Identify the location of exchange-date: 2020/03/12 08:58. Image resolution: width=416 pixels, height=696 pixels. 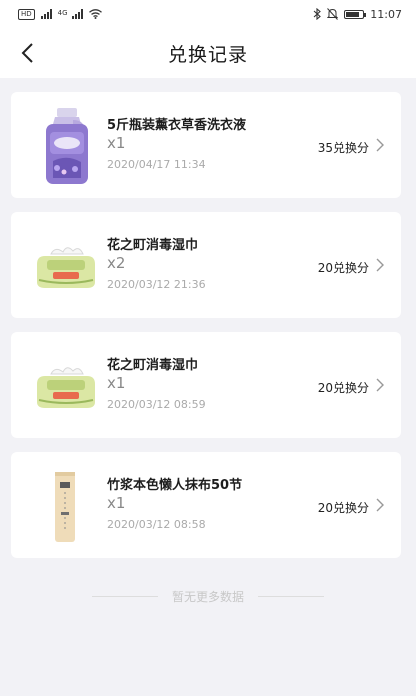
(156, 524).